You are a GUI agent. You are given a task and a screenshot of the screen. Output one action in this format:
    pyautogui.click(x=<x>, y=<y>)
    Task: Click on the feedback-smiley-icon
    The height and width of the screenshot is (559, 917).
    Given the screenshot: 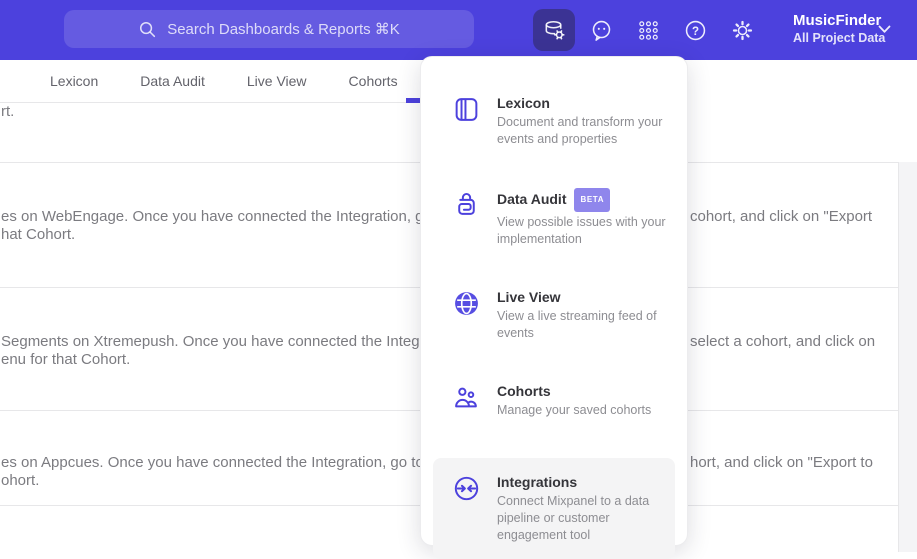 What is the action you would take?
    pyautogui.click(x=601, y=30)
    